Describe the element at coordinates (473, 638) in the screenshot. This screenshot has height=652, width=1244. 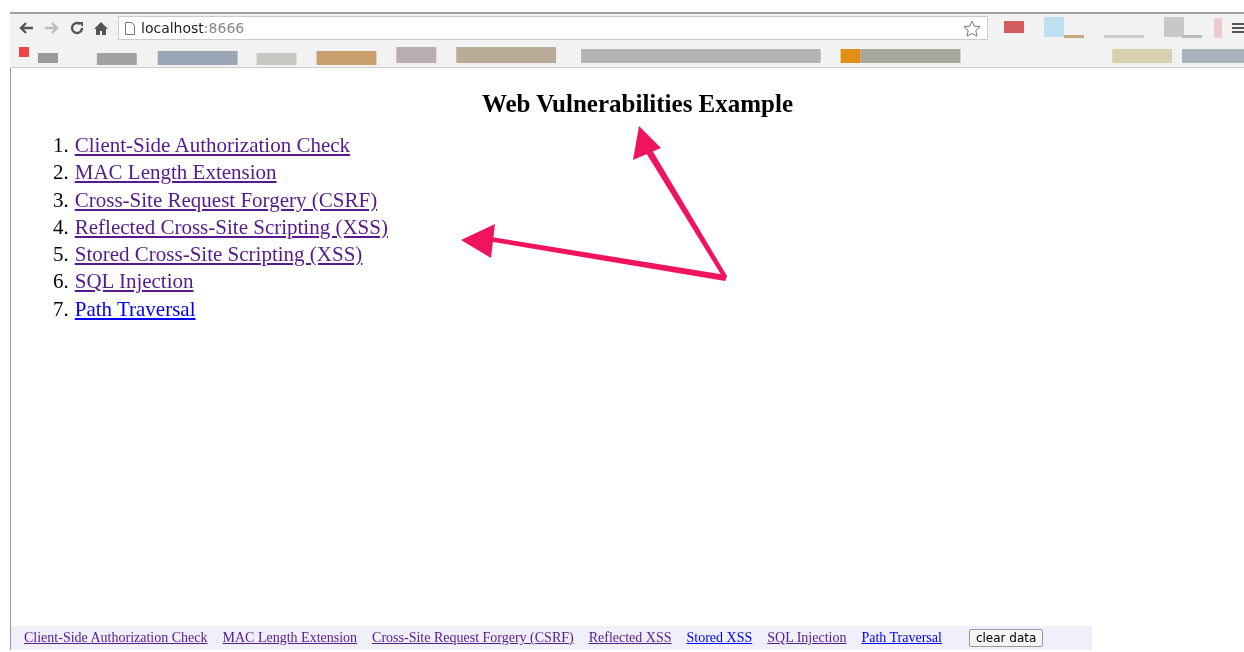
I see `footer-link: Cross-Site Request Forgery (CSRF)` at that location.